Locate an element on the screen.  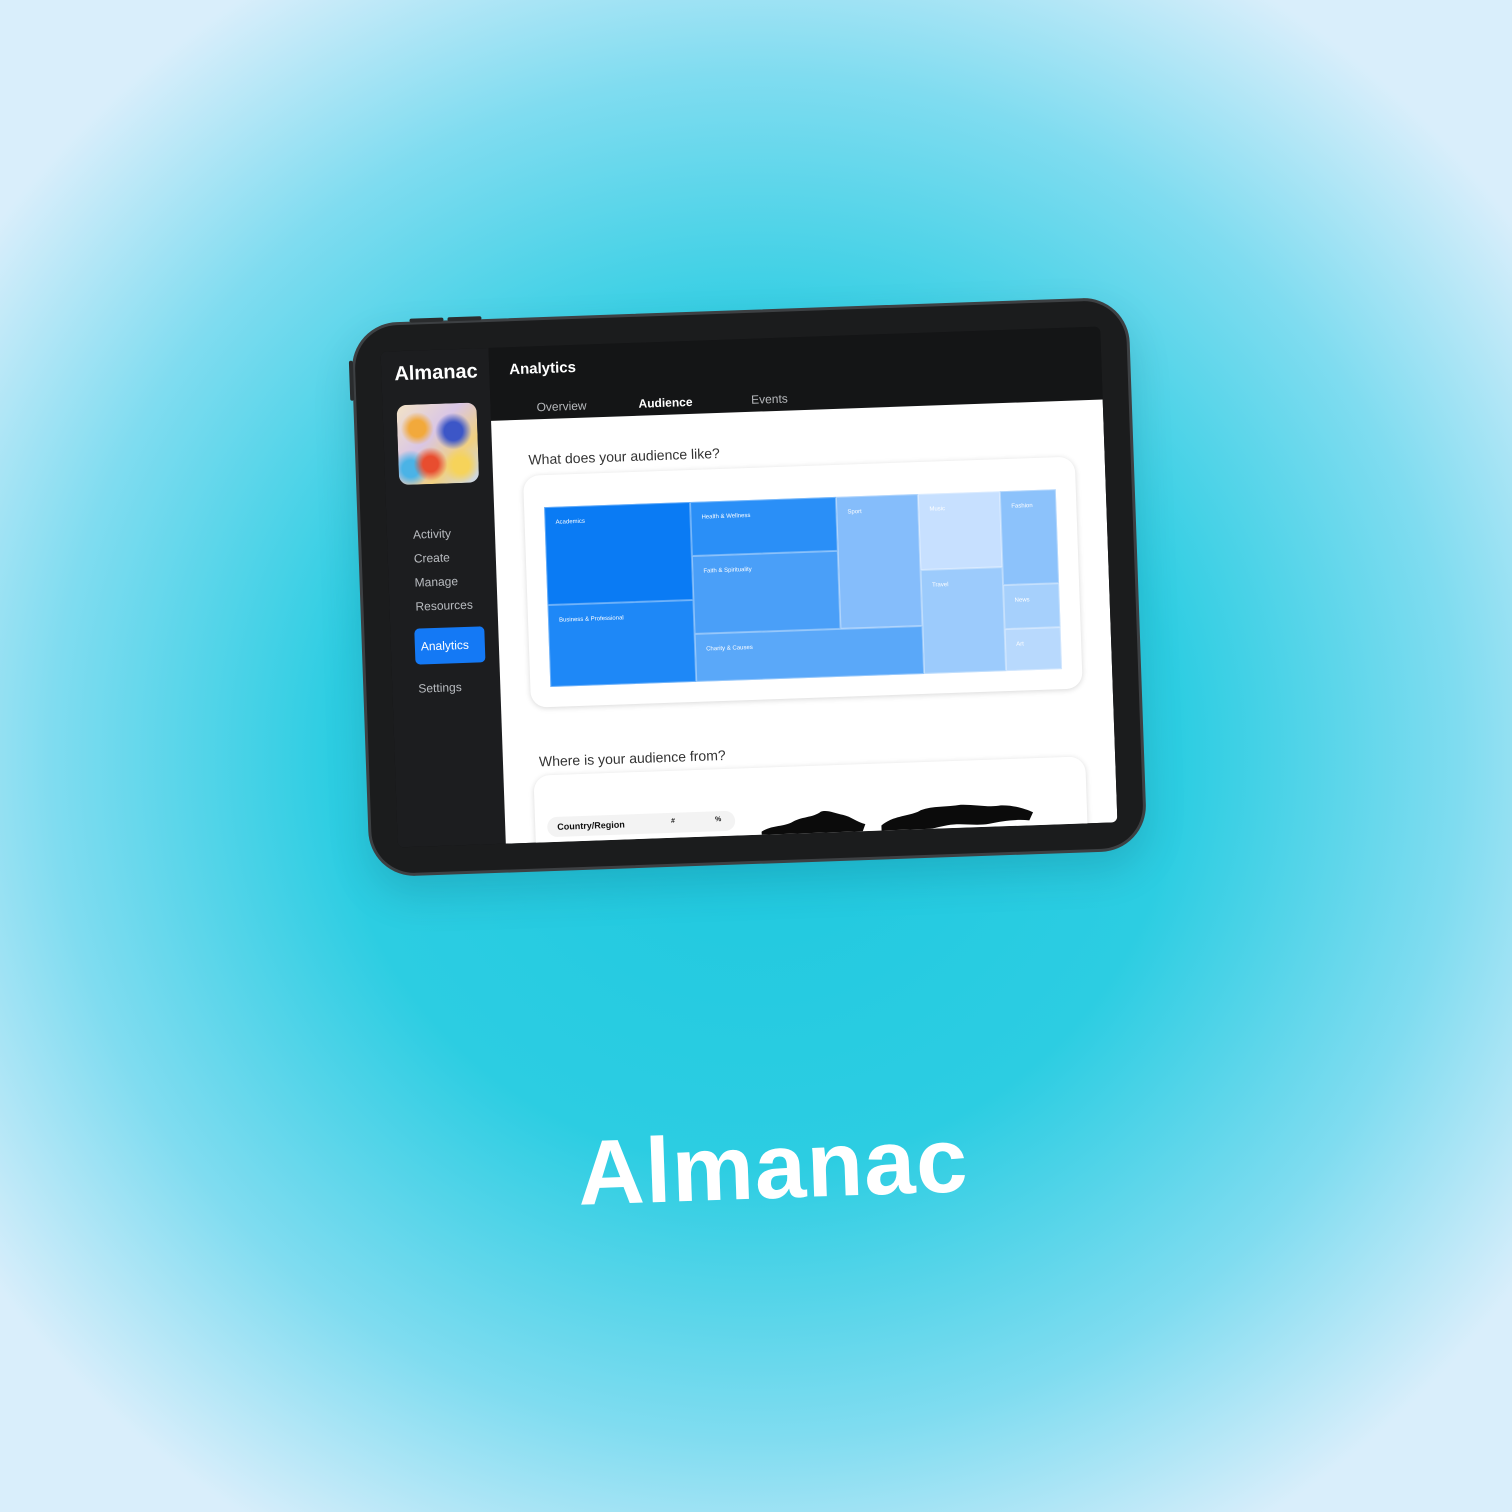
world-map-landmass is located at coordinates (897, 821).